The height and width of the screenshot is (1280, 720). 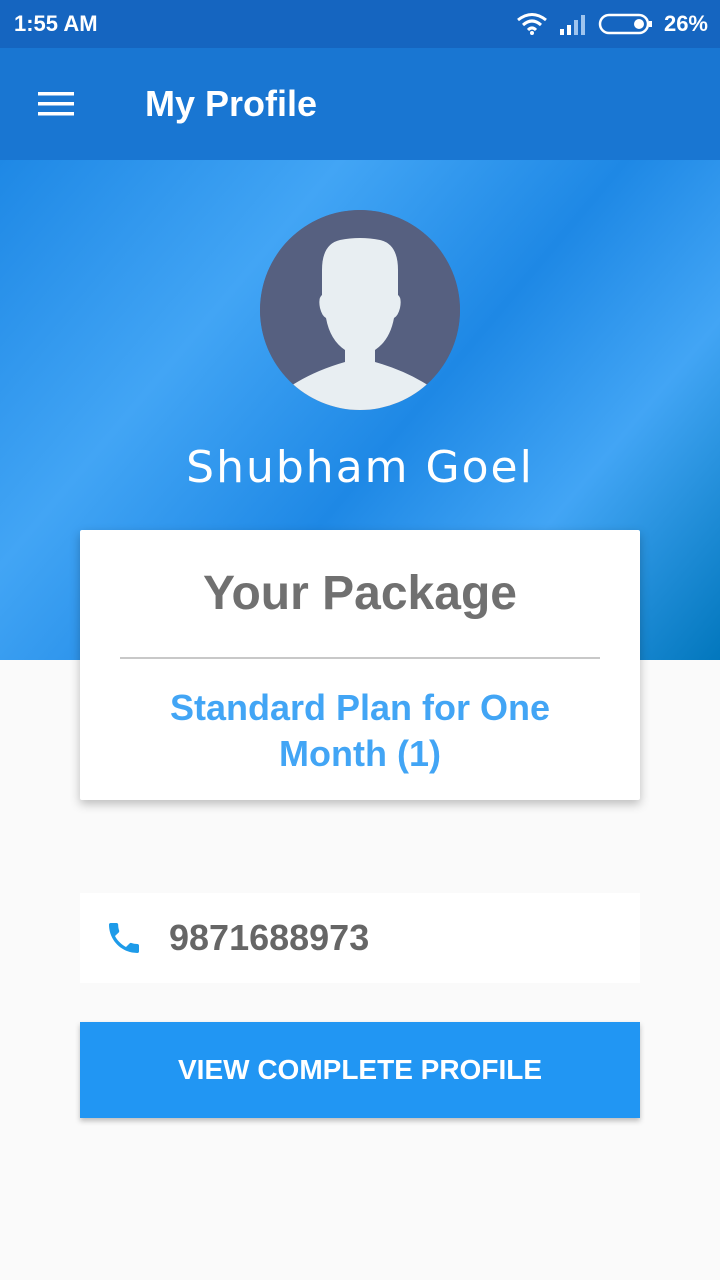 I want to click on view-complete-profile-button: VIEW COMPLETE PROFILE, so click(x=360, y=1070).